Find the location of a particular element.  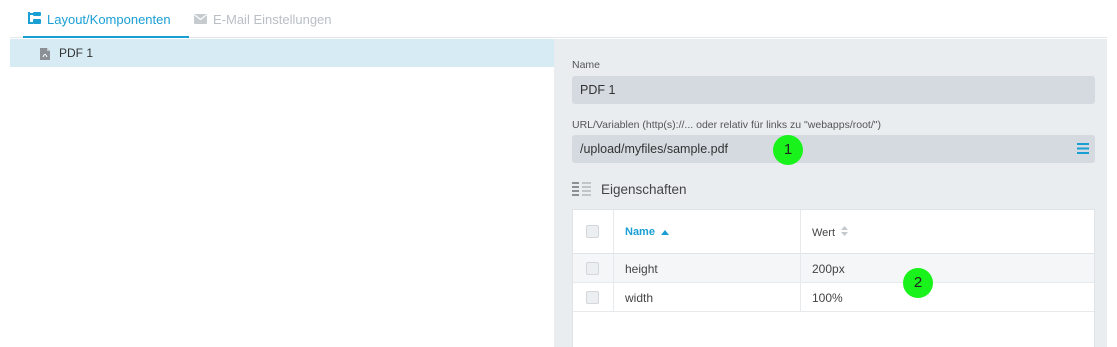

tab-layout-label: Layout/Komponenten is located at coordinates (109, 19).